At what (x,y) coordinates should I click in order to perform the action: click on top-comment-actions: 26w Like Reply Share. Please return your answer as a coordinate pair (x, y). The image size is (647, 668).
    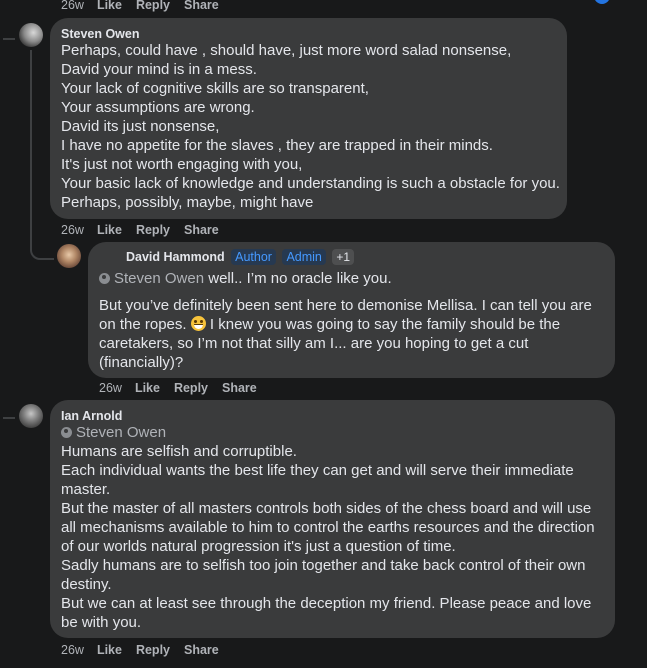
    Looking at the image, I should click on (147, 6).